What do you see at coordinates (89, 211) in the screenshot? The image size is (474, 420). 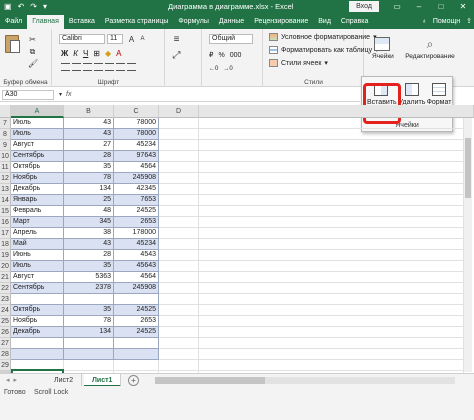 I see `cell-b: 48` at bounding box center [89, 211].